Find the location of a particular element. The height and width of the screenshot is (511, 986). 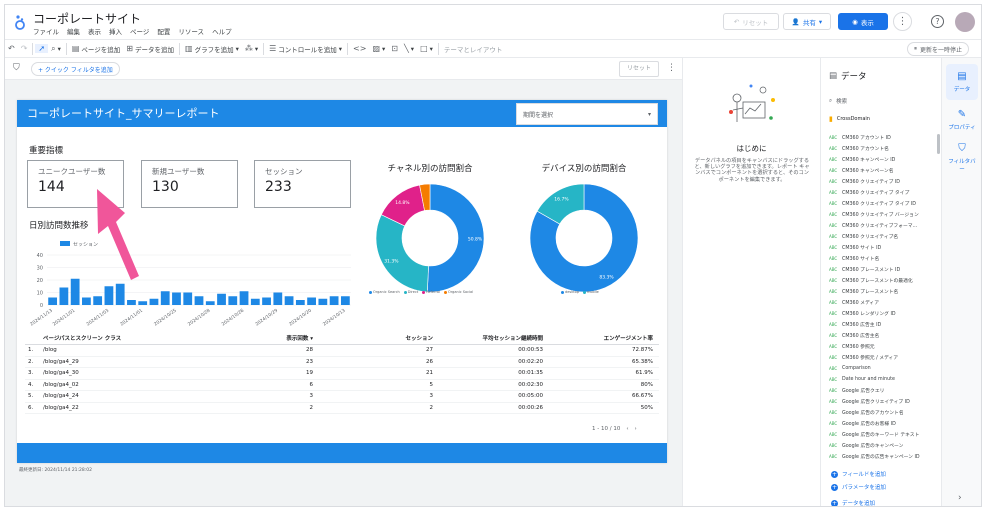

field-item: ABC CM360 広告主名 is located at coordinates (882, 335).